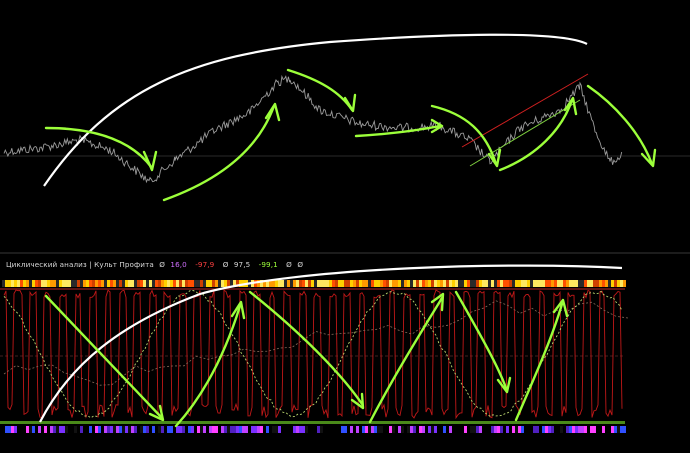 Image resolution: width=690 pixels, height=453 pixels. What do you see at coordinates (315, 429) in the screenshot?
I see `bottom-heat-strip` at bounding box center [315, 429].